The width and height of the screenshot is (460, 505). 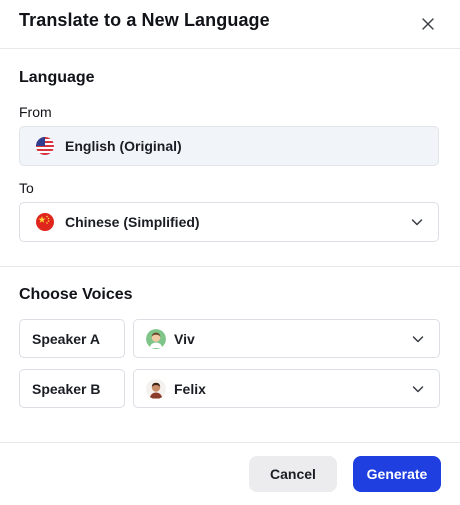 What do you see at coordinates (45, 146) in the screenshot?
I see `us-flag-icon` at bounding box center [45, 146].